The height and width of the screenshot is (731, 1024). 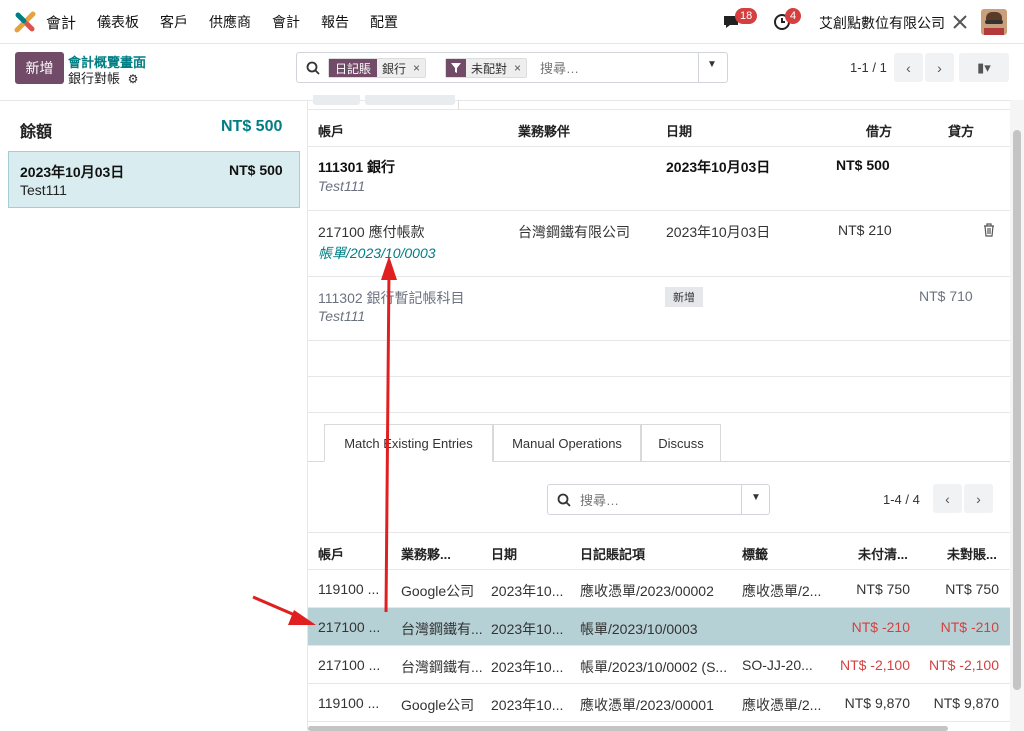 What do you see at coordinates (371, 232) in the screenshot?
I see `line-account: 217100 應付帳款` at bounding box center [371, 232].